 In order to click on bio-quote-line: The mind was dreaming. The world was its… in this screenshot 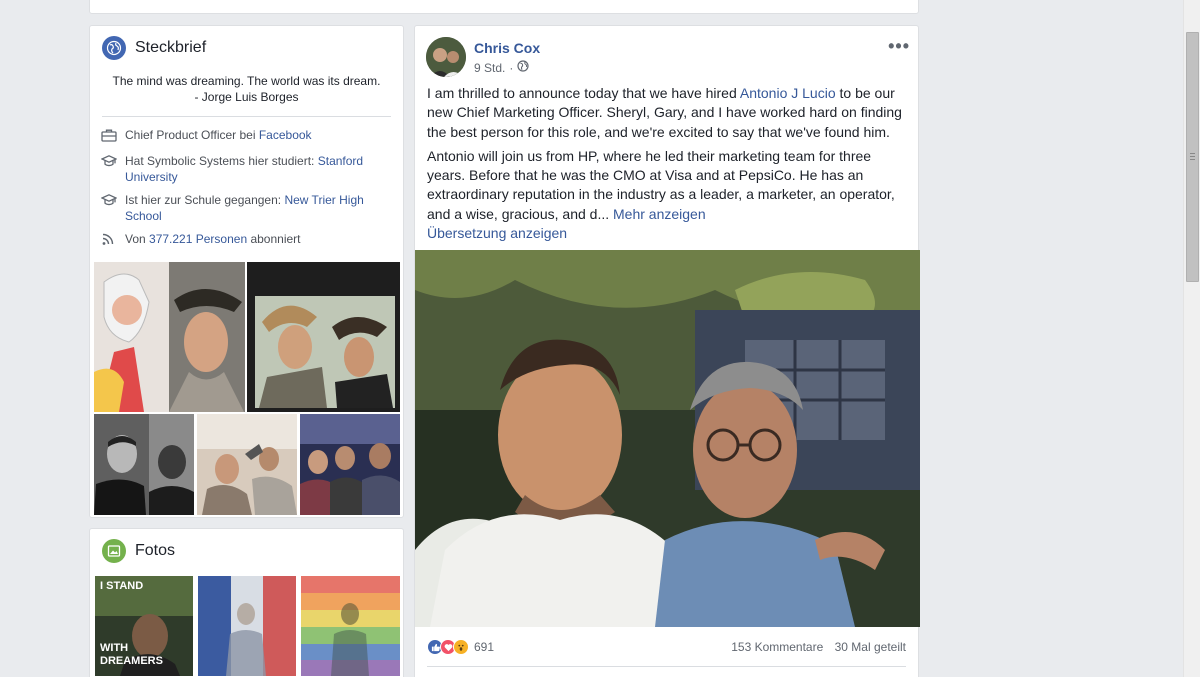, I will do `click(246, 81)`.